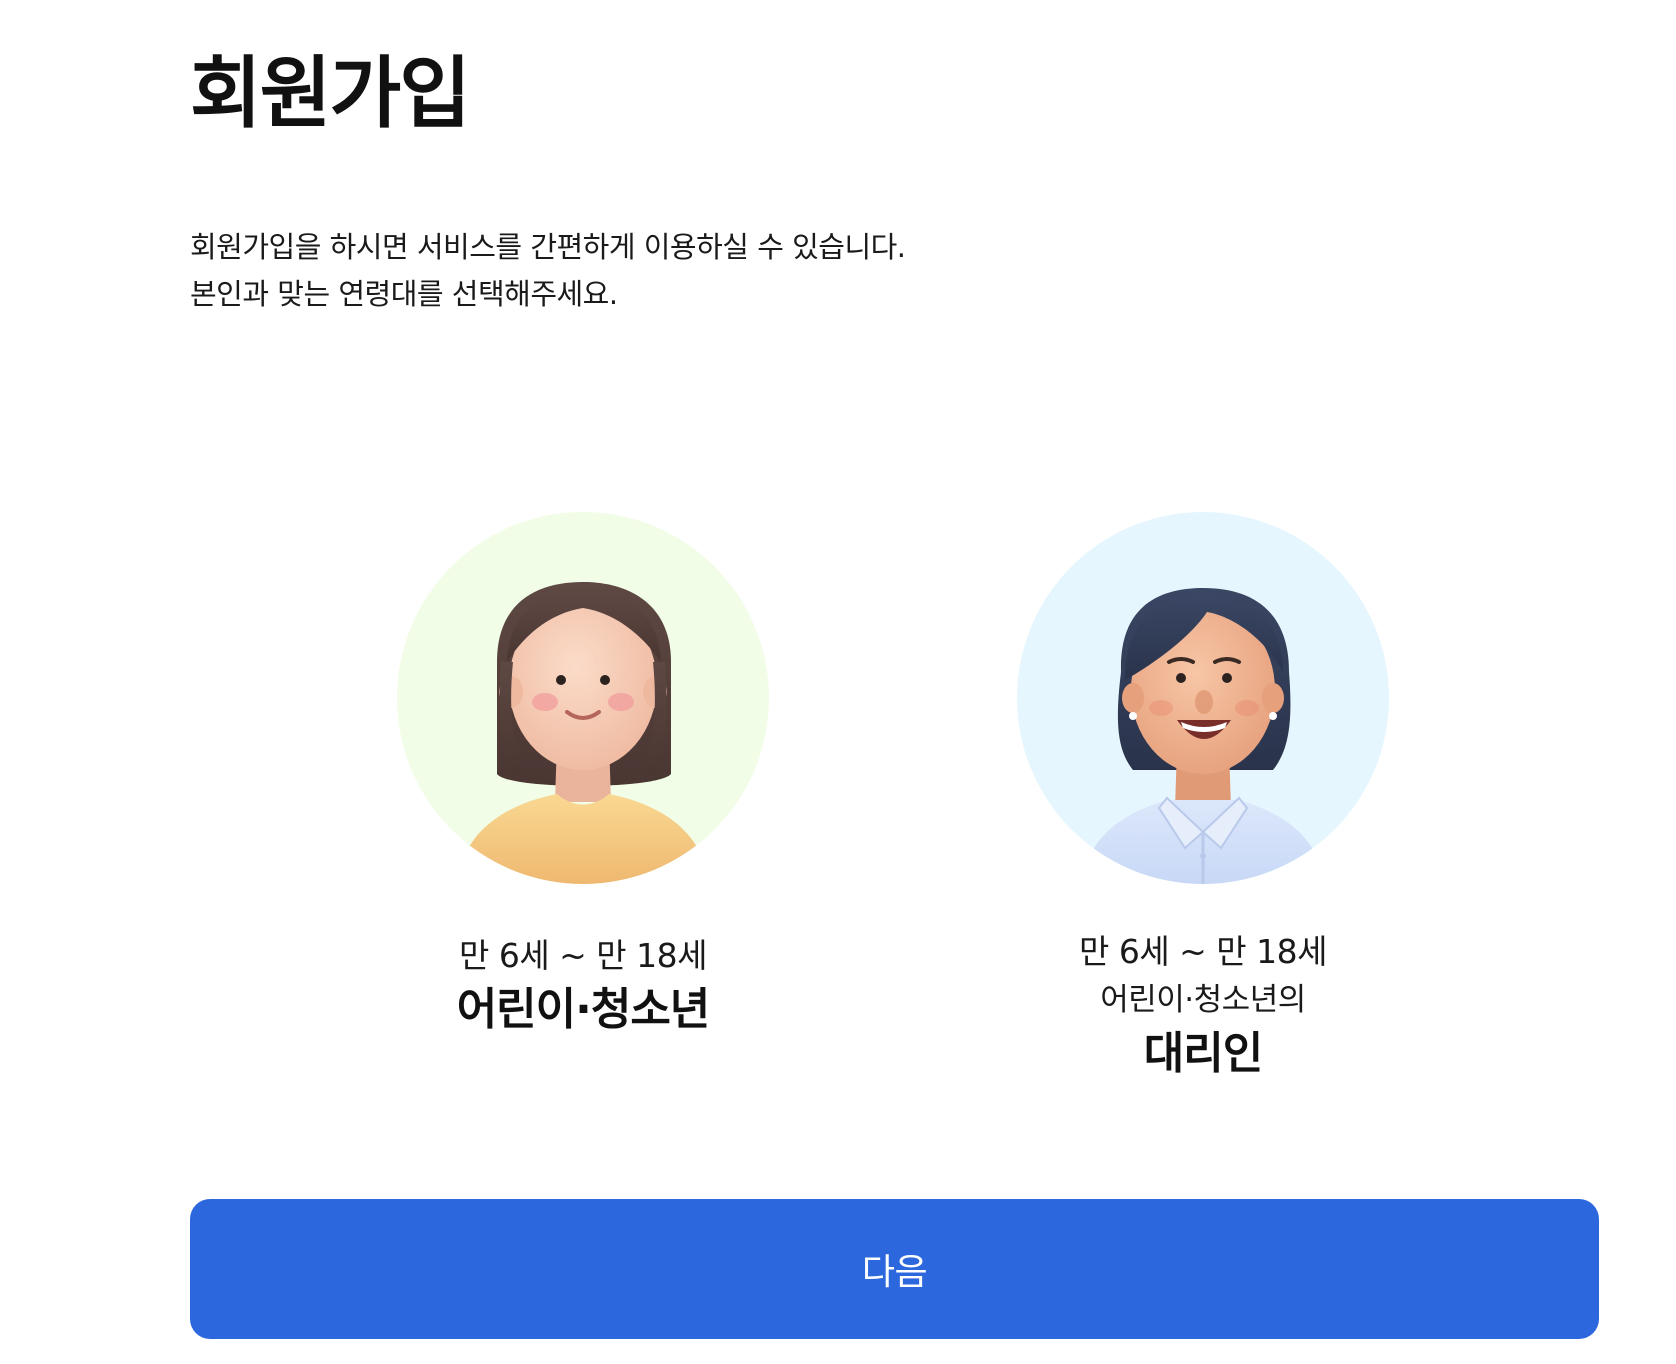  What do you see at coordinates (548, 247) in the screenshot?
I see `intro-line-1: 회원가입을 하시면 서비스를 간편하게 이용하실 수 있습니다.` at bounding box center [548, 247].